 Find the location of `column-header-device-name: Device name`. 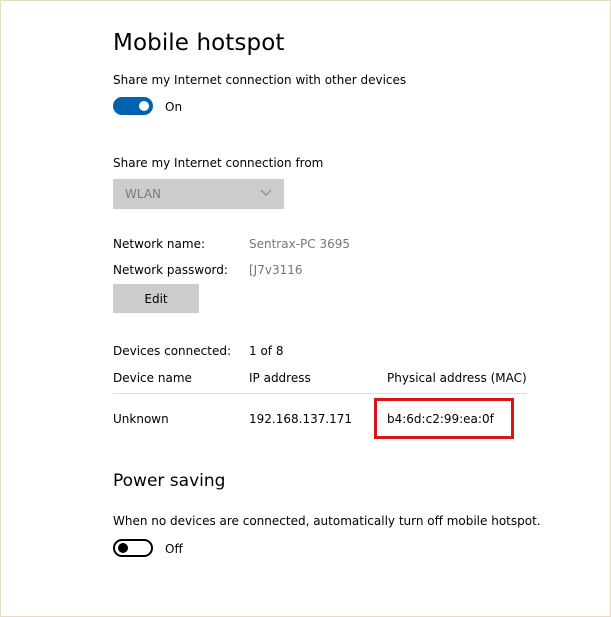

column-header-device-name: Device name is located at coordinates (152, 378).